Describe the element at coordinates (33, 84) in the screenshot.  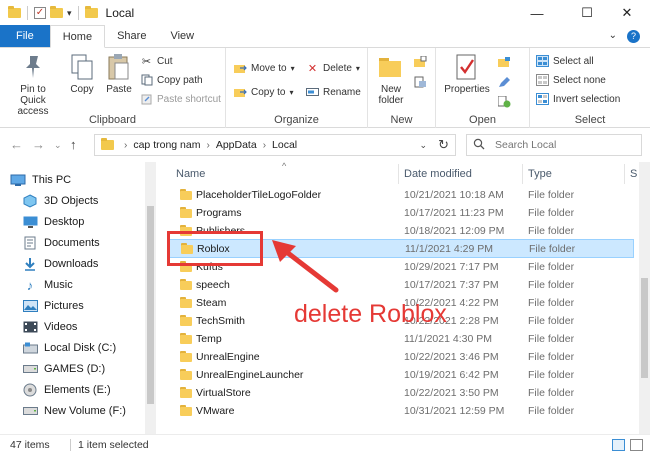
I see `pin-quick-access-button: Pin to Quick access` at that location.